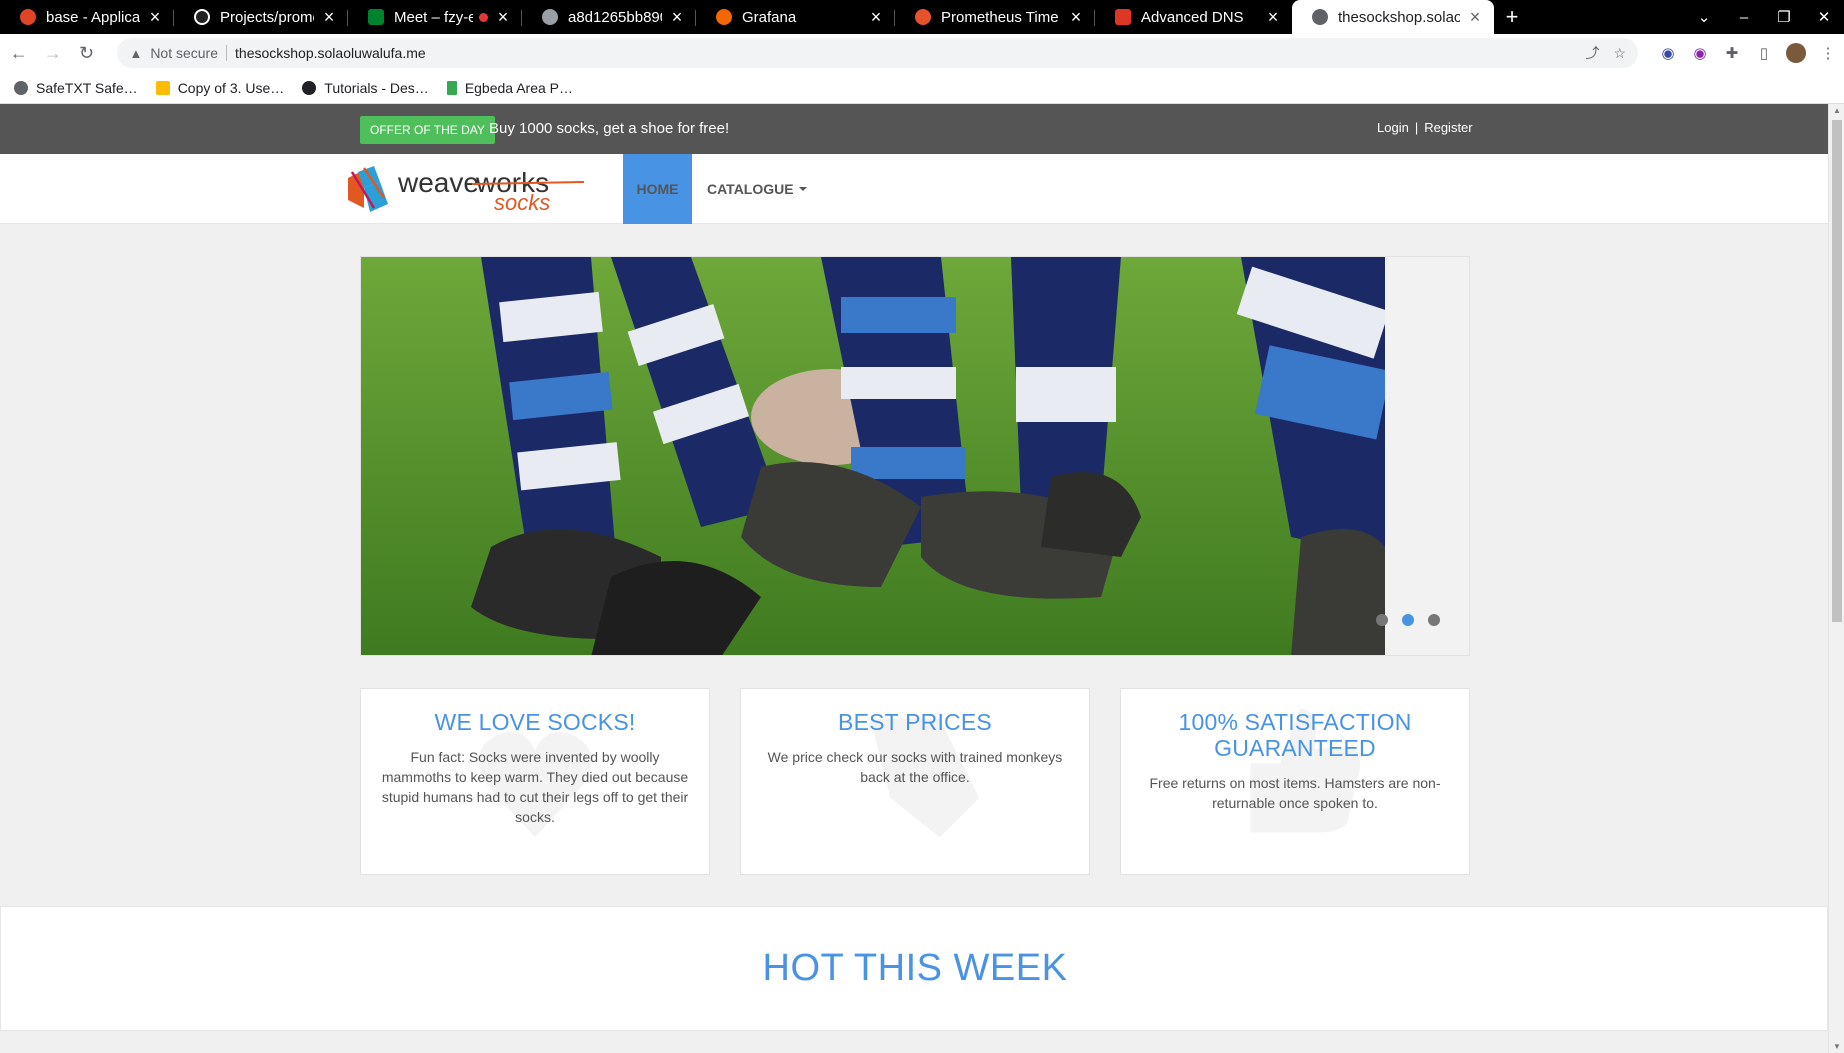 The width and height of the screenshot is (1844, 1053). Describe the element at coordinates (903, 53) in the screenshot. I see `url-text: thesockshop.solaoluwalufa.me` at that location.